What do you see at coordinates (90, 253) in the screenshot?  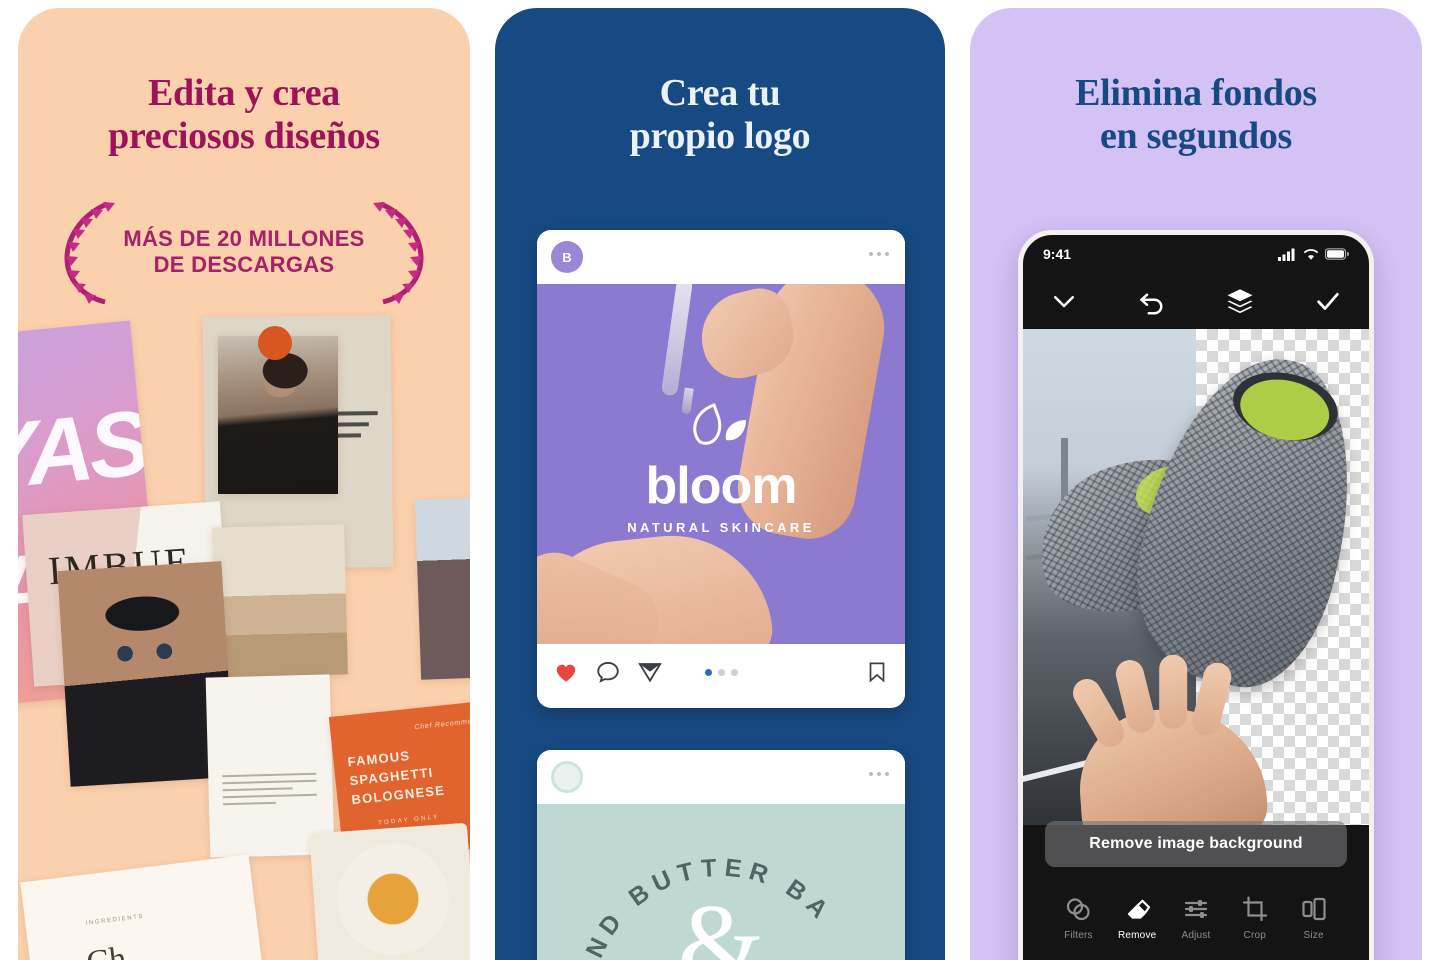 I see `laurel-wreath-left-icon` at bounding box center [90, 253].